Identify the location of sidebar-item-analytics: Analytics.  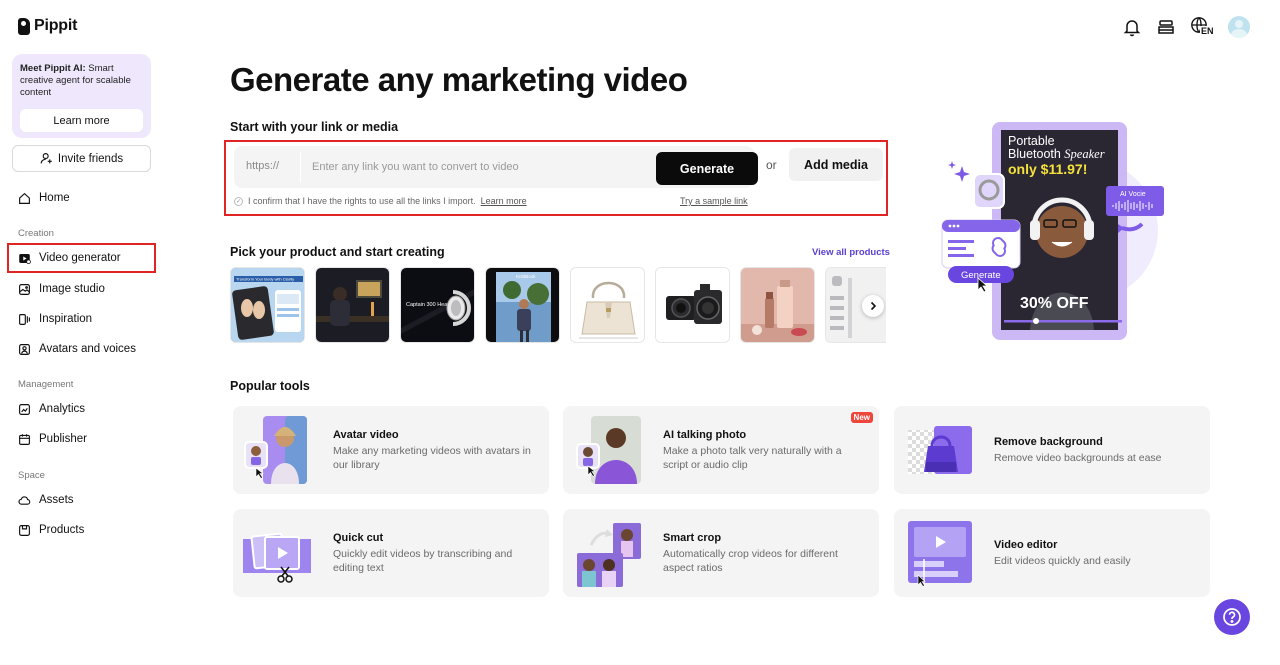
(51, 409).